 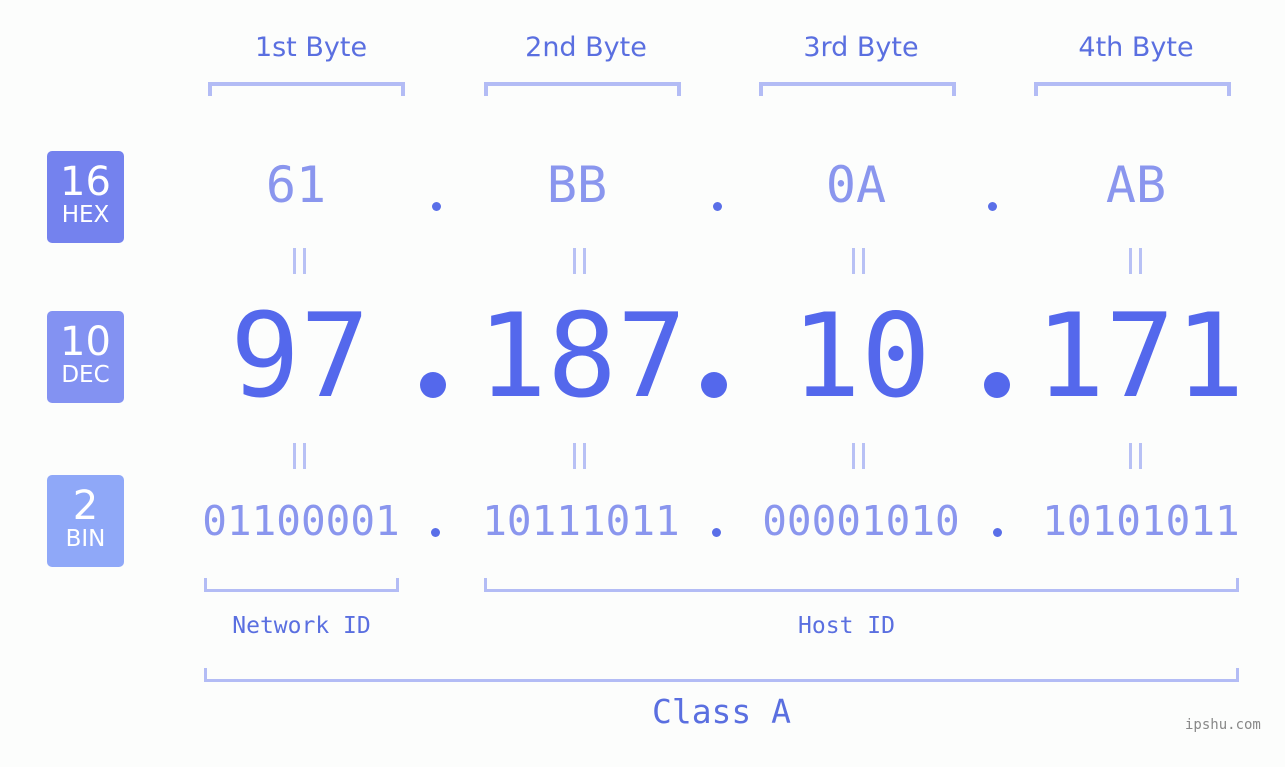 I want to click on dec-value-3: 10, so click(x=861, y=356).